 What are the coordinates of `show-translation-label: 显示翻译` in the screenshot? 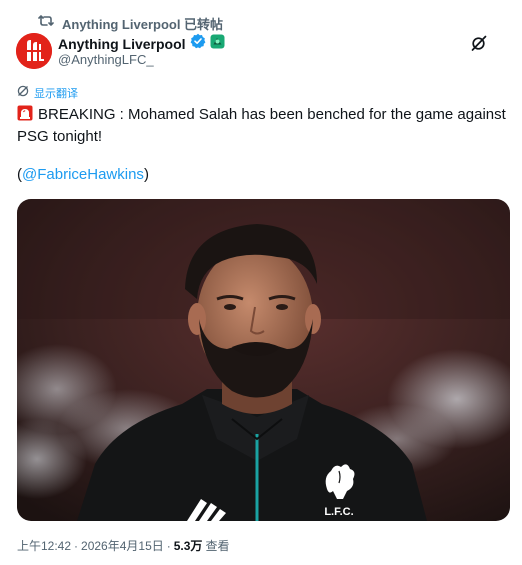 It's located at (56, 94).